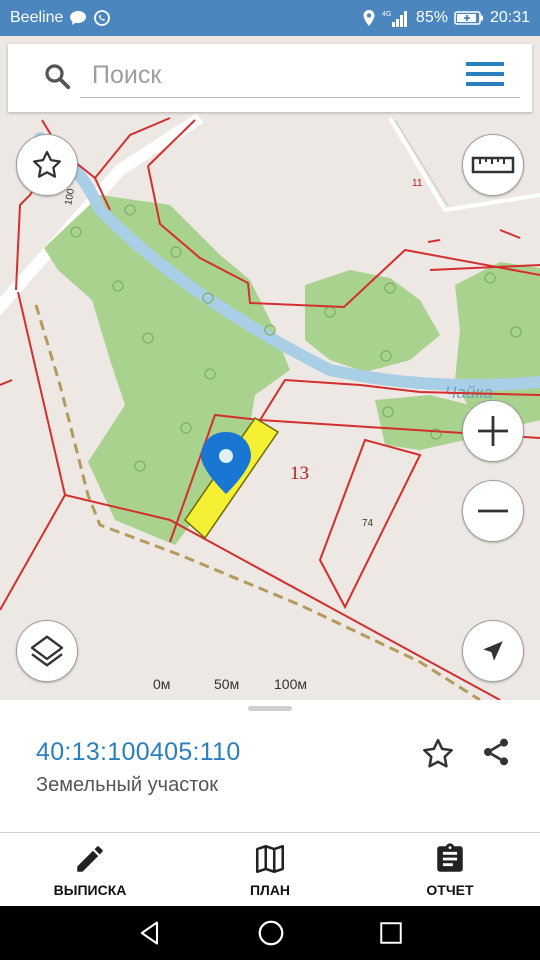 The height and width of the screenshot is (960, 540). What do you see at coordinates (369, 18) in the screenshot?
I see `location-icon` at bounding box center [369, 18].